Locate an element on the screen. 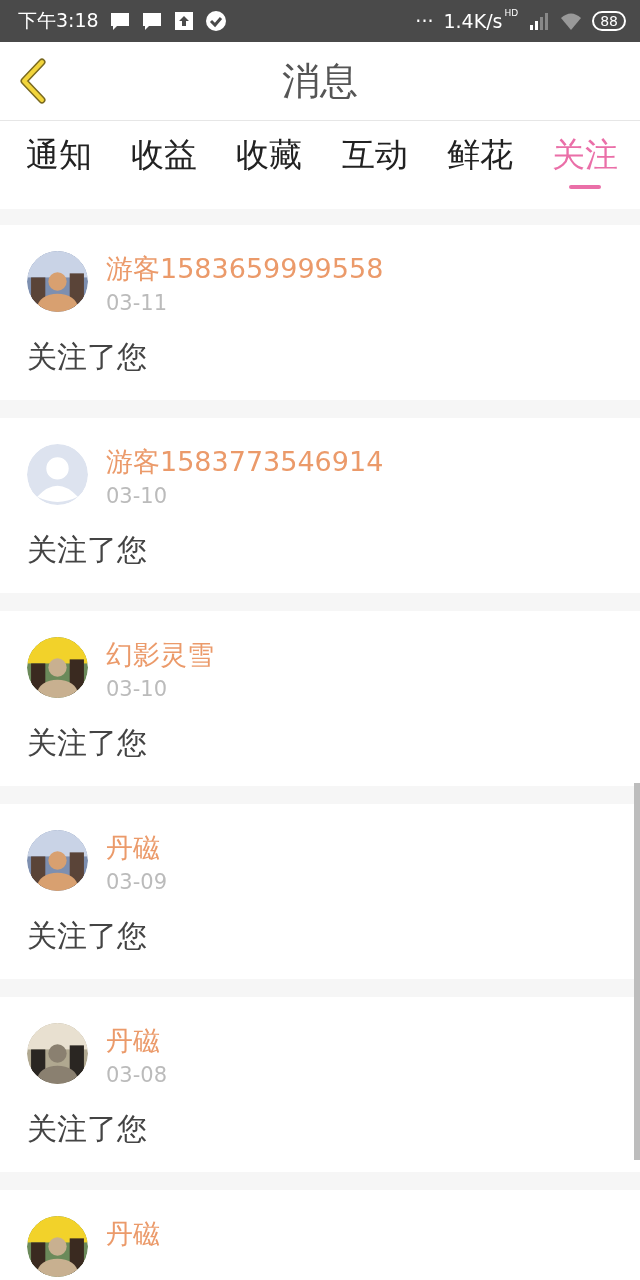  message-date: 03-08 is located at coordinates (137, 1075).